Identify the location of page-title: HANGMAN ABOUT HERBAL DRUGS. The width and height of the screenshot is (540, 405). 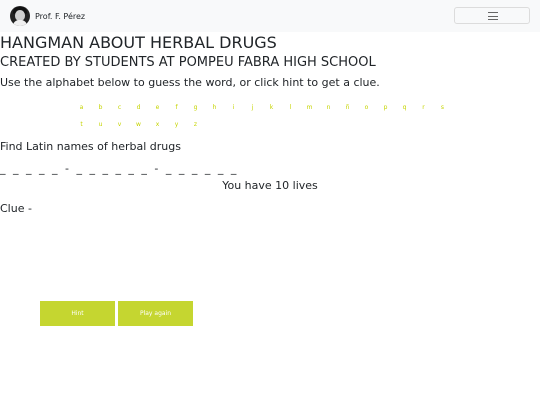
(138, 42).